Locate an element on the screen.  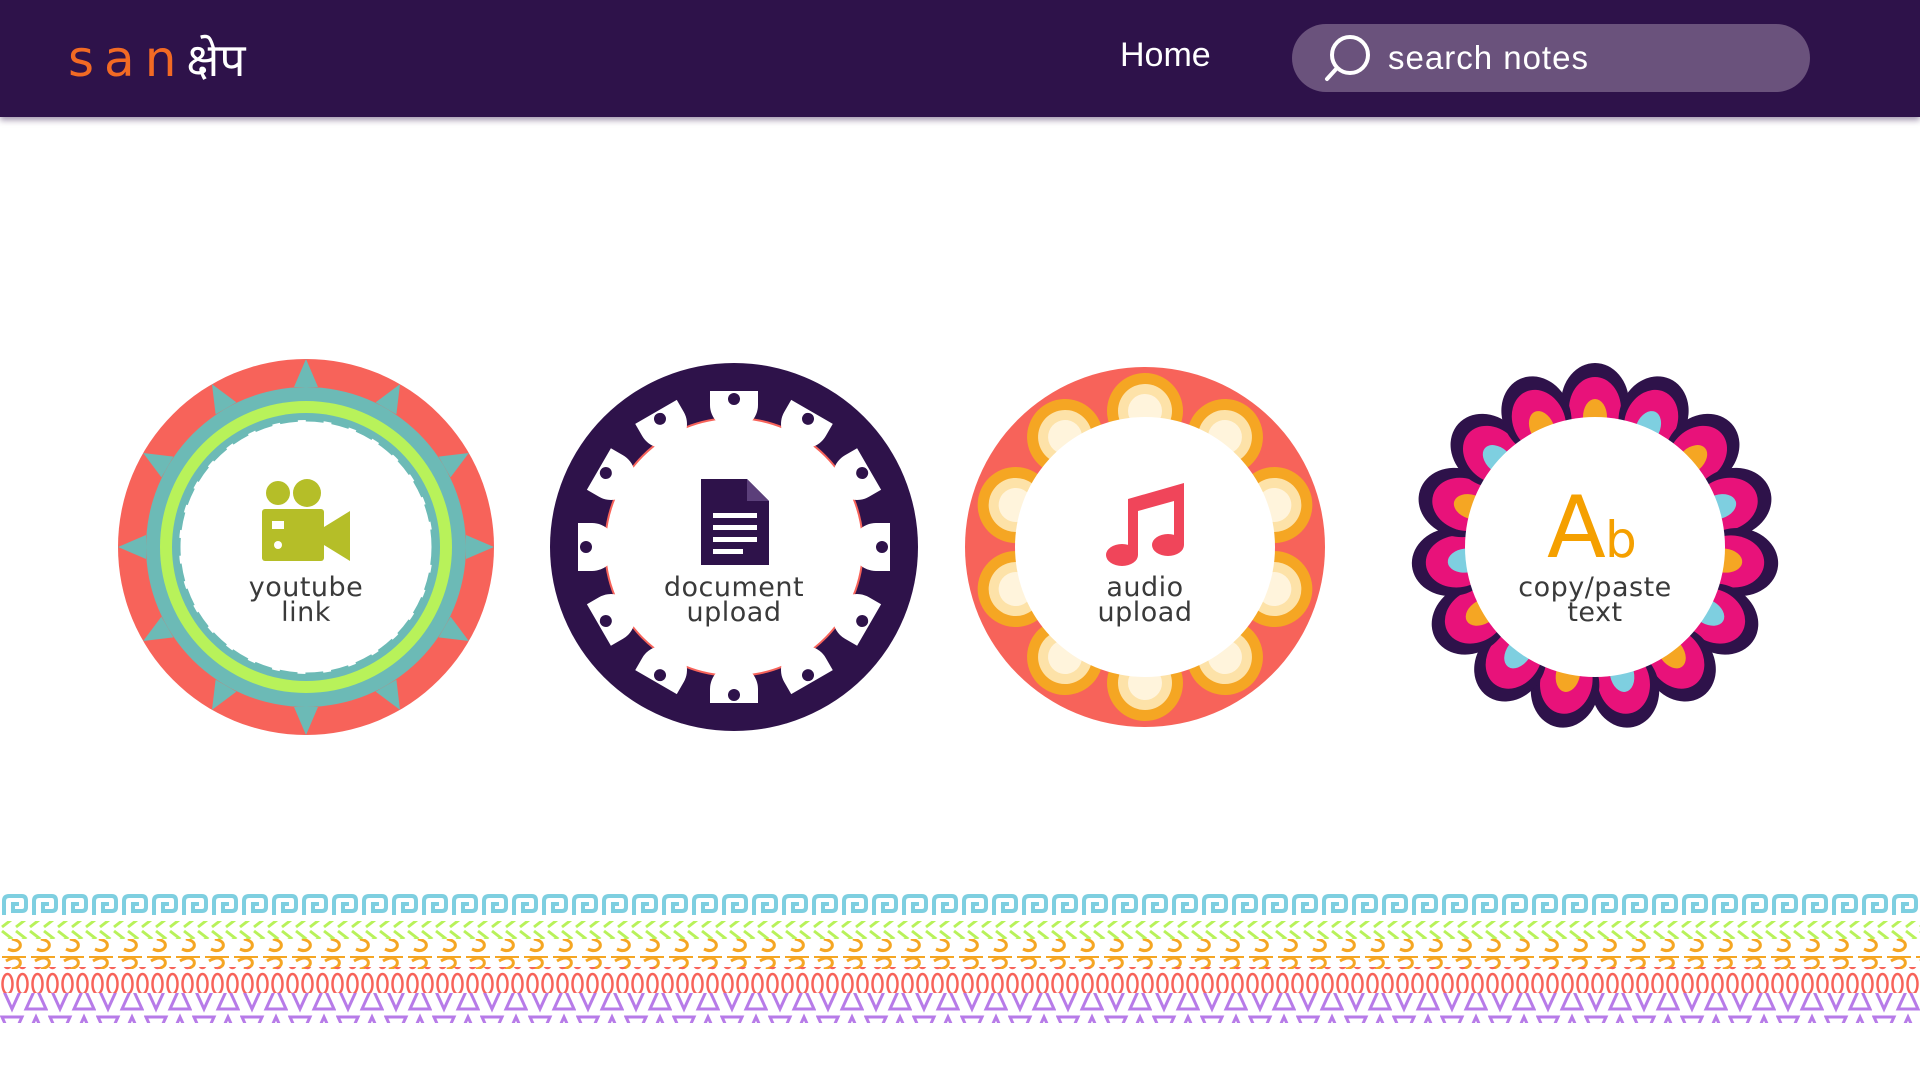
document-upload-option: document upload is located at coordinates (734, 547).